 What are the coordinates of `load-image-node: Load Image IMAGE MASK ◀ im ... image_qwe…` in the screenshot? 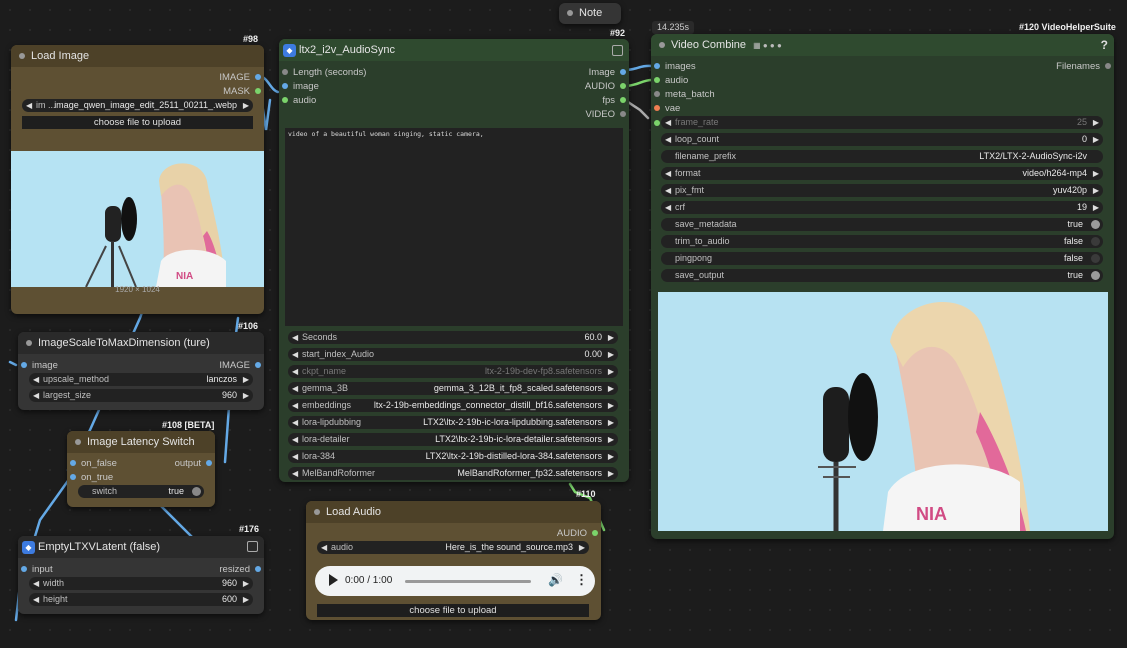 It's located at (137, 179).